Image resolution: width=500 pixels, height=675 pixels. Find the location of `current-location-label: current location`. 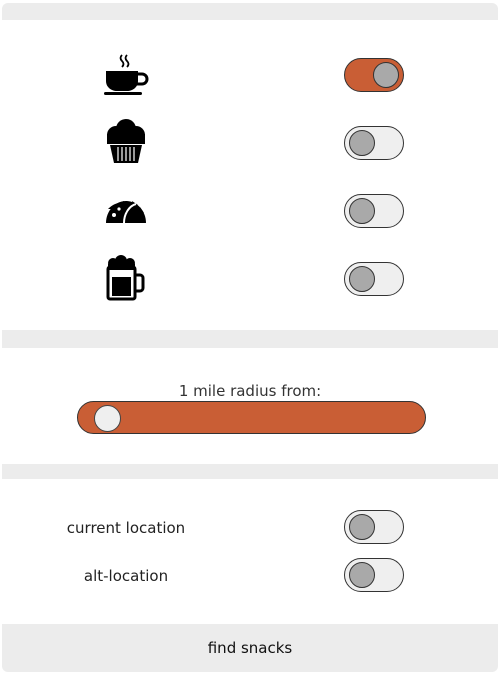

current-location-label: current location is located at coordinates (126, 528).